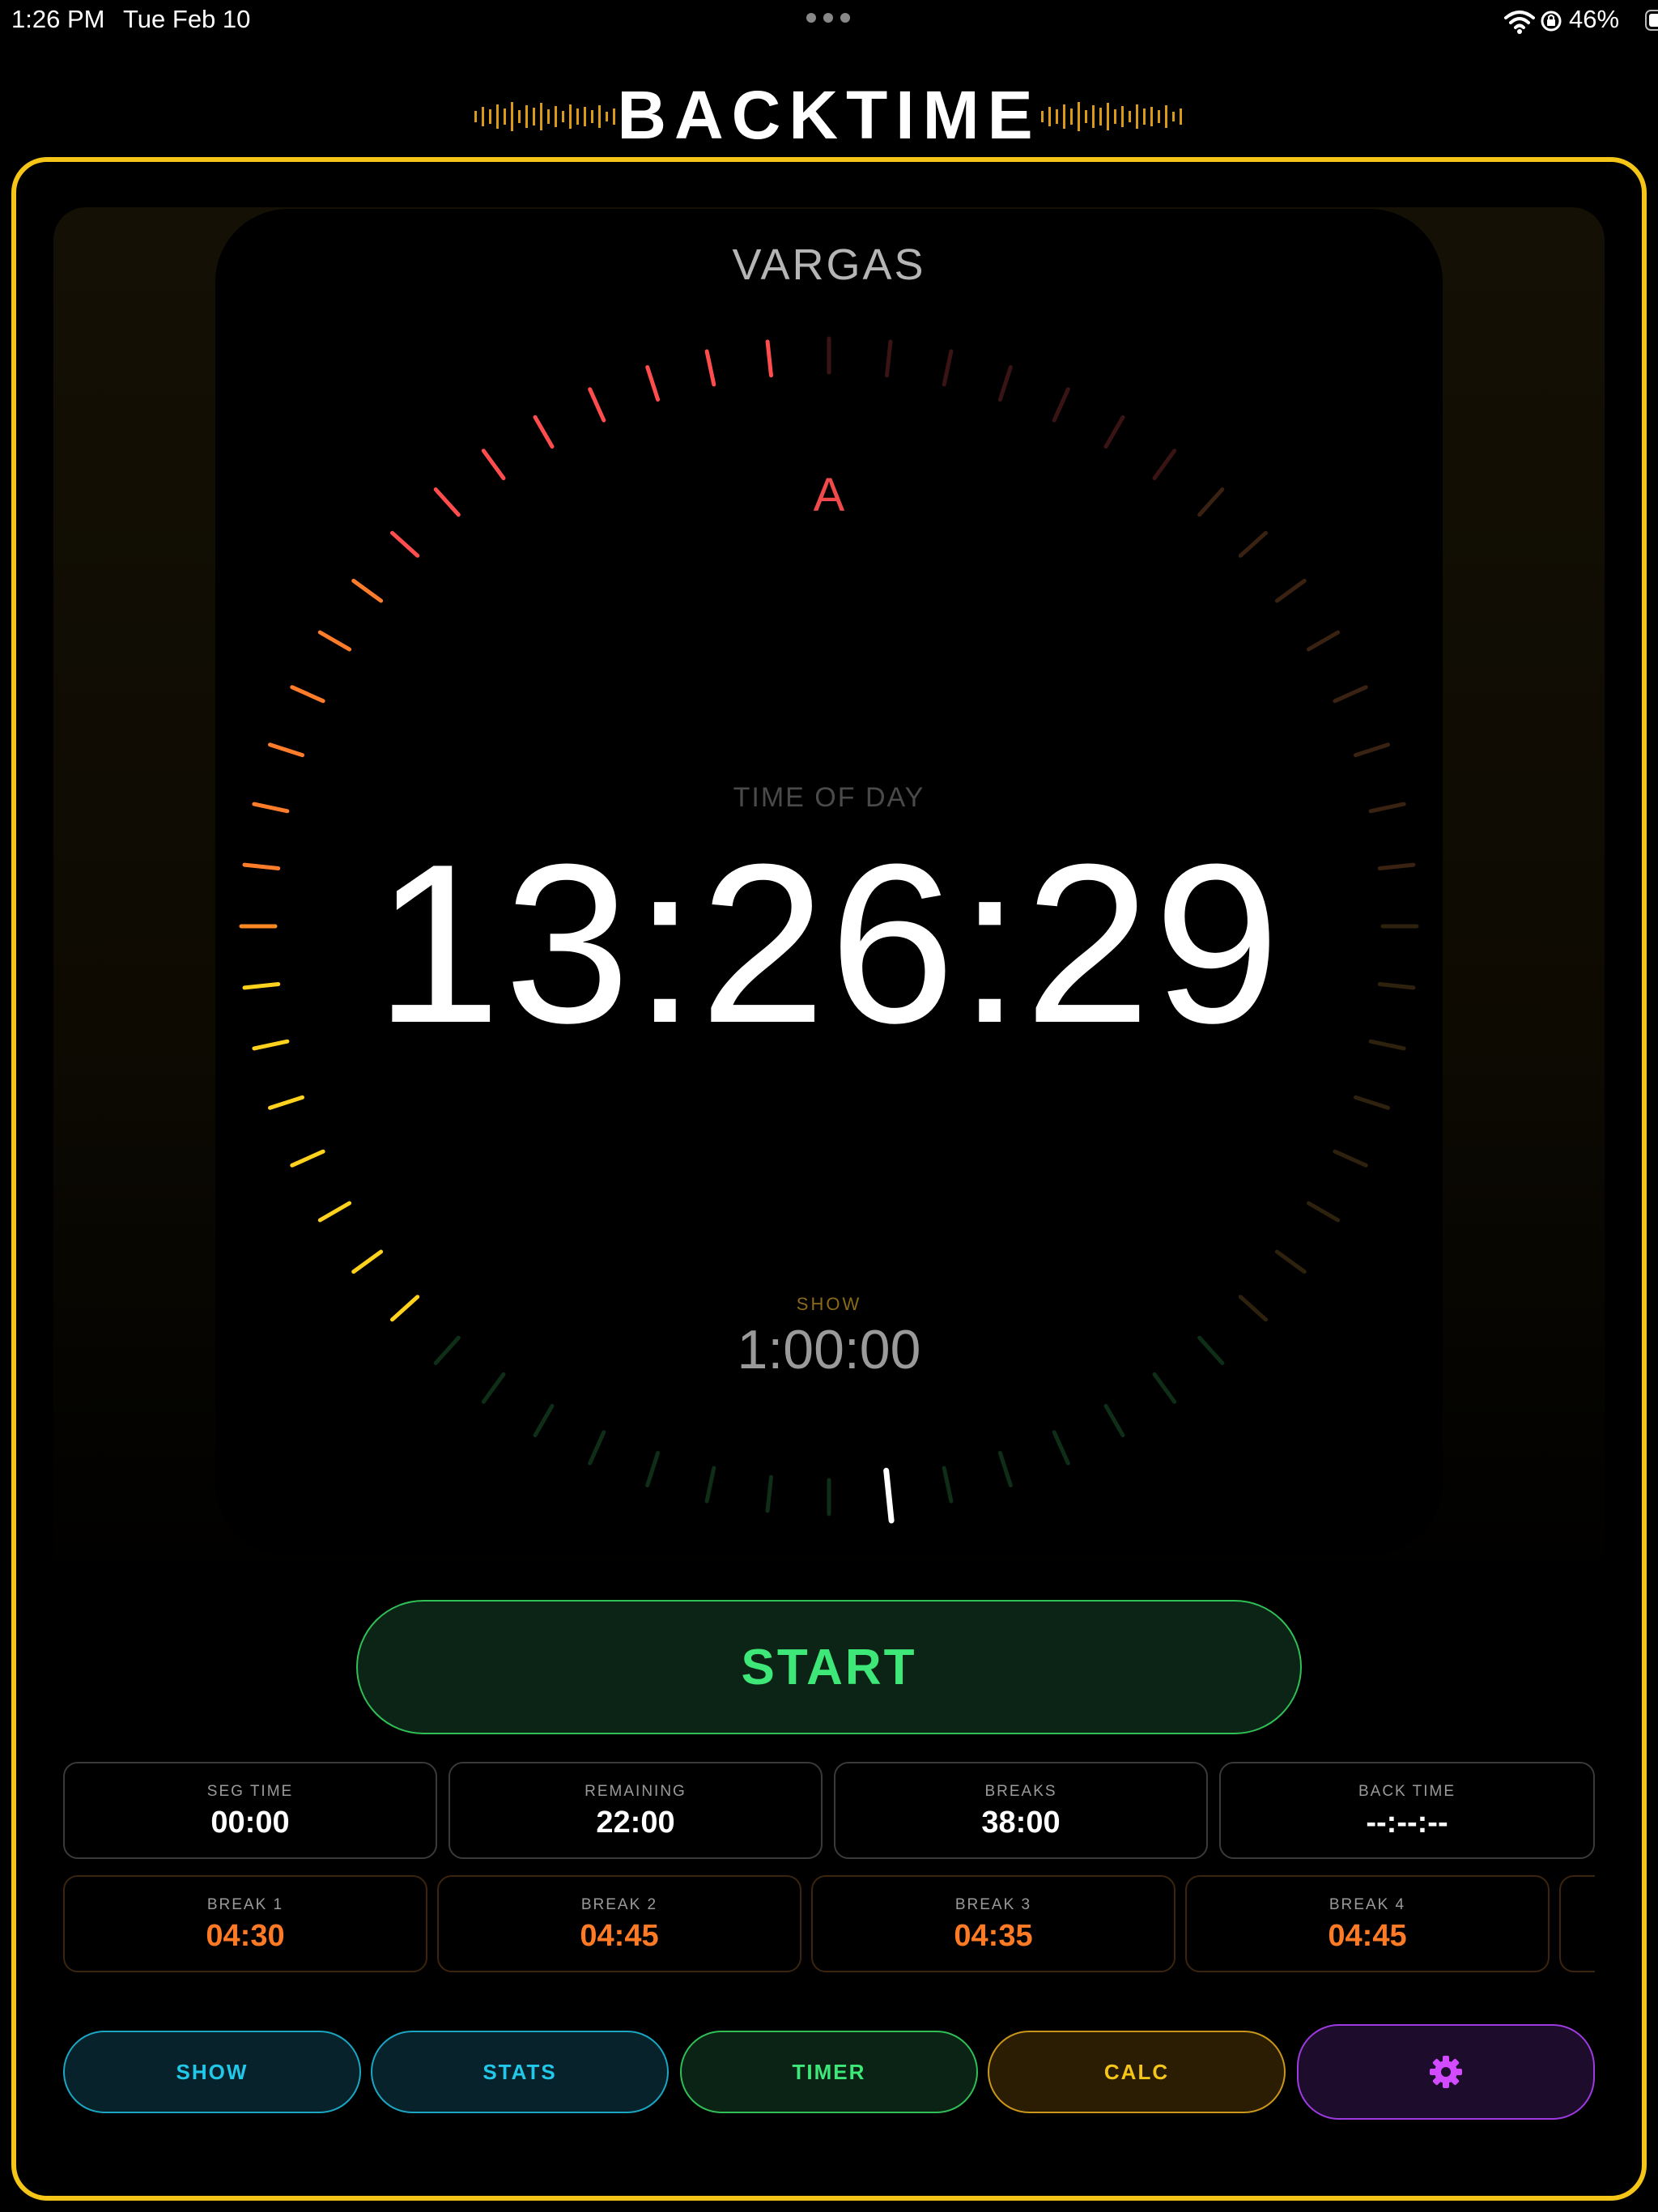  I want to click on break-label: BREAK 4, so click(1367, 1905).